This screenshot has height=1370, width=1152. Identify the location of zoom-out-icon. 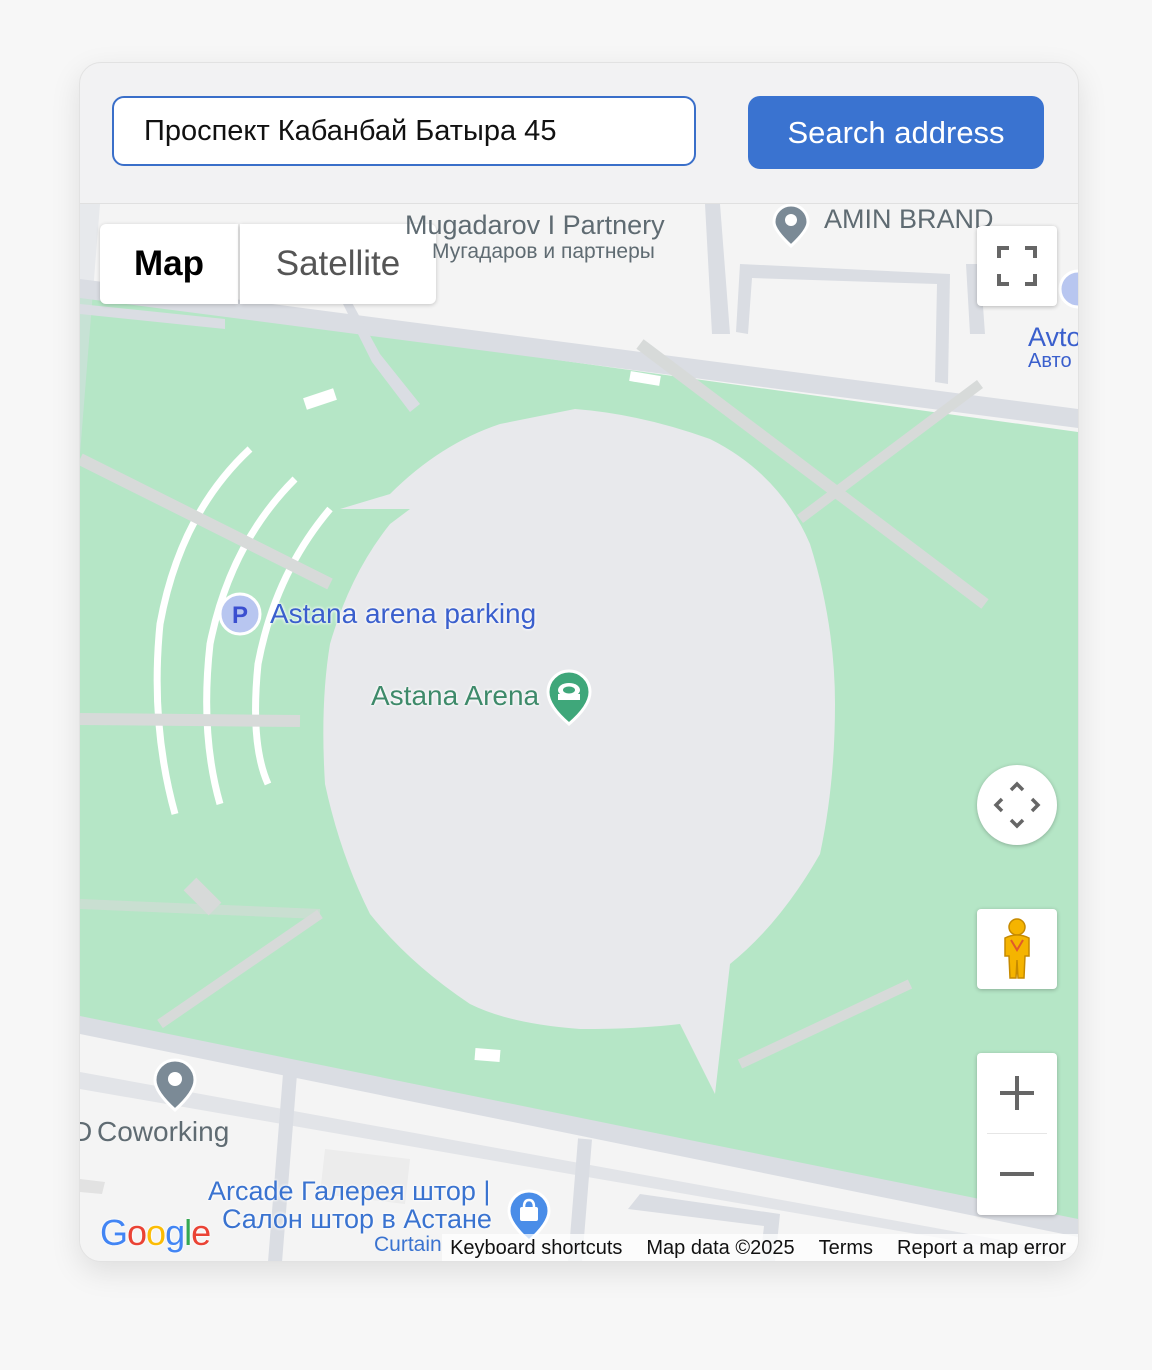
(1017, 1174).